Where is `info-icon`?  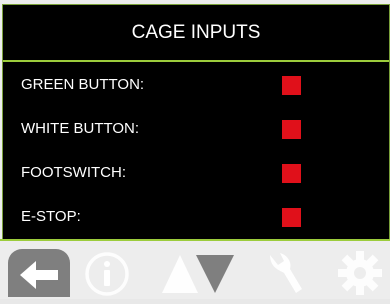
info-icon is located at coordinates (107, 274).